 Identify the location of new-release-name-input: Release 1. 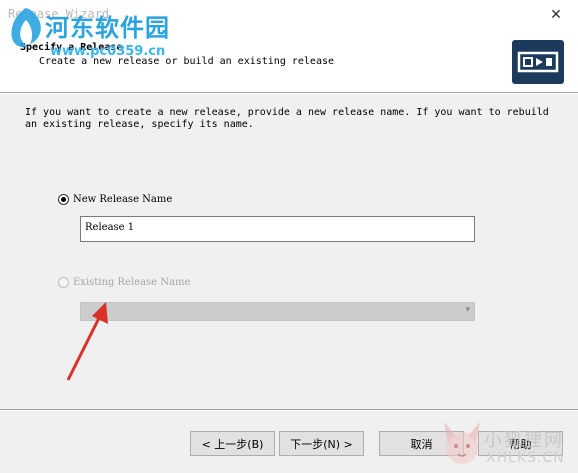
(277, 229).